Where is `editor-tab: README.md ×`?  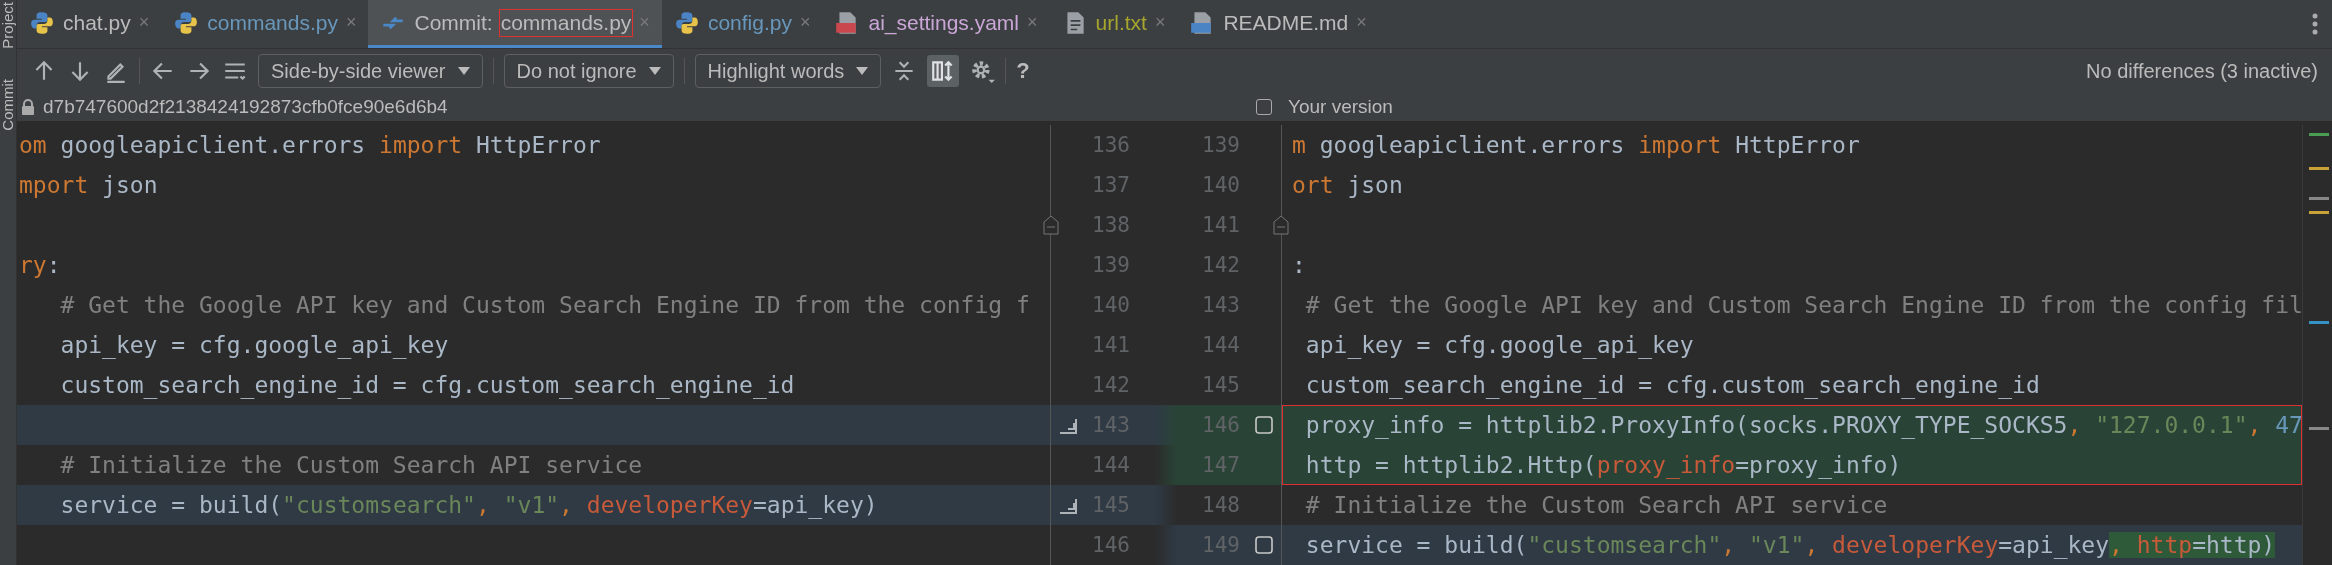
editor-tab: README.md × is located at coordinates (1278, 24).